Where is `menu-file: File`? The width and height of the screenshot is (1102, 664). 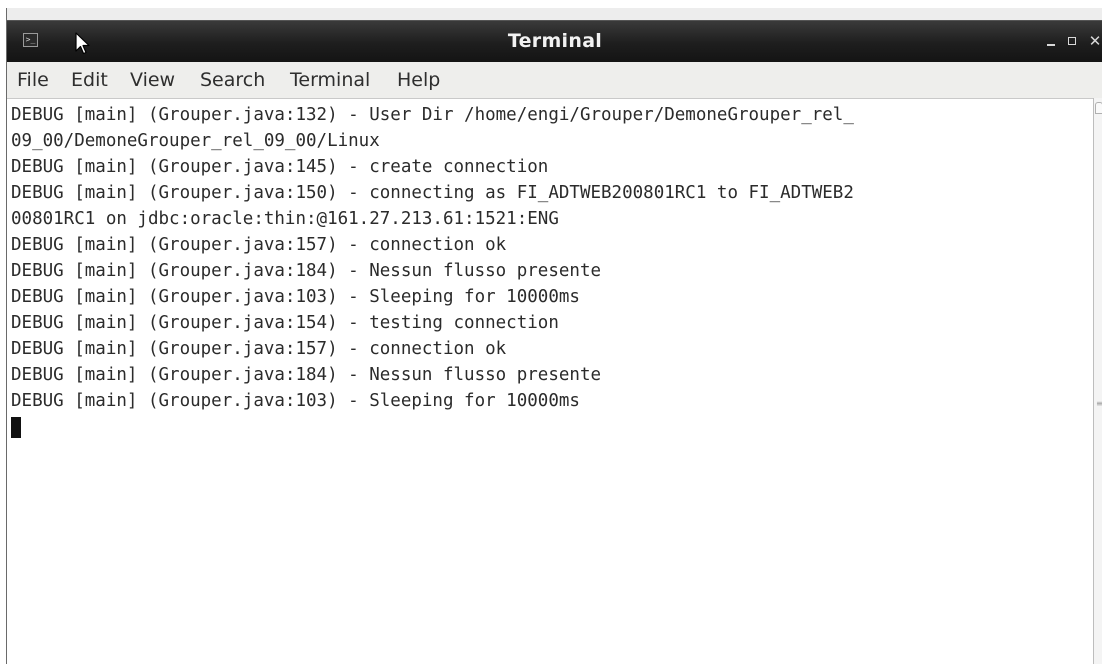
menu-file: File is located at coordinates (33, 80).